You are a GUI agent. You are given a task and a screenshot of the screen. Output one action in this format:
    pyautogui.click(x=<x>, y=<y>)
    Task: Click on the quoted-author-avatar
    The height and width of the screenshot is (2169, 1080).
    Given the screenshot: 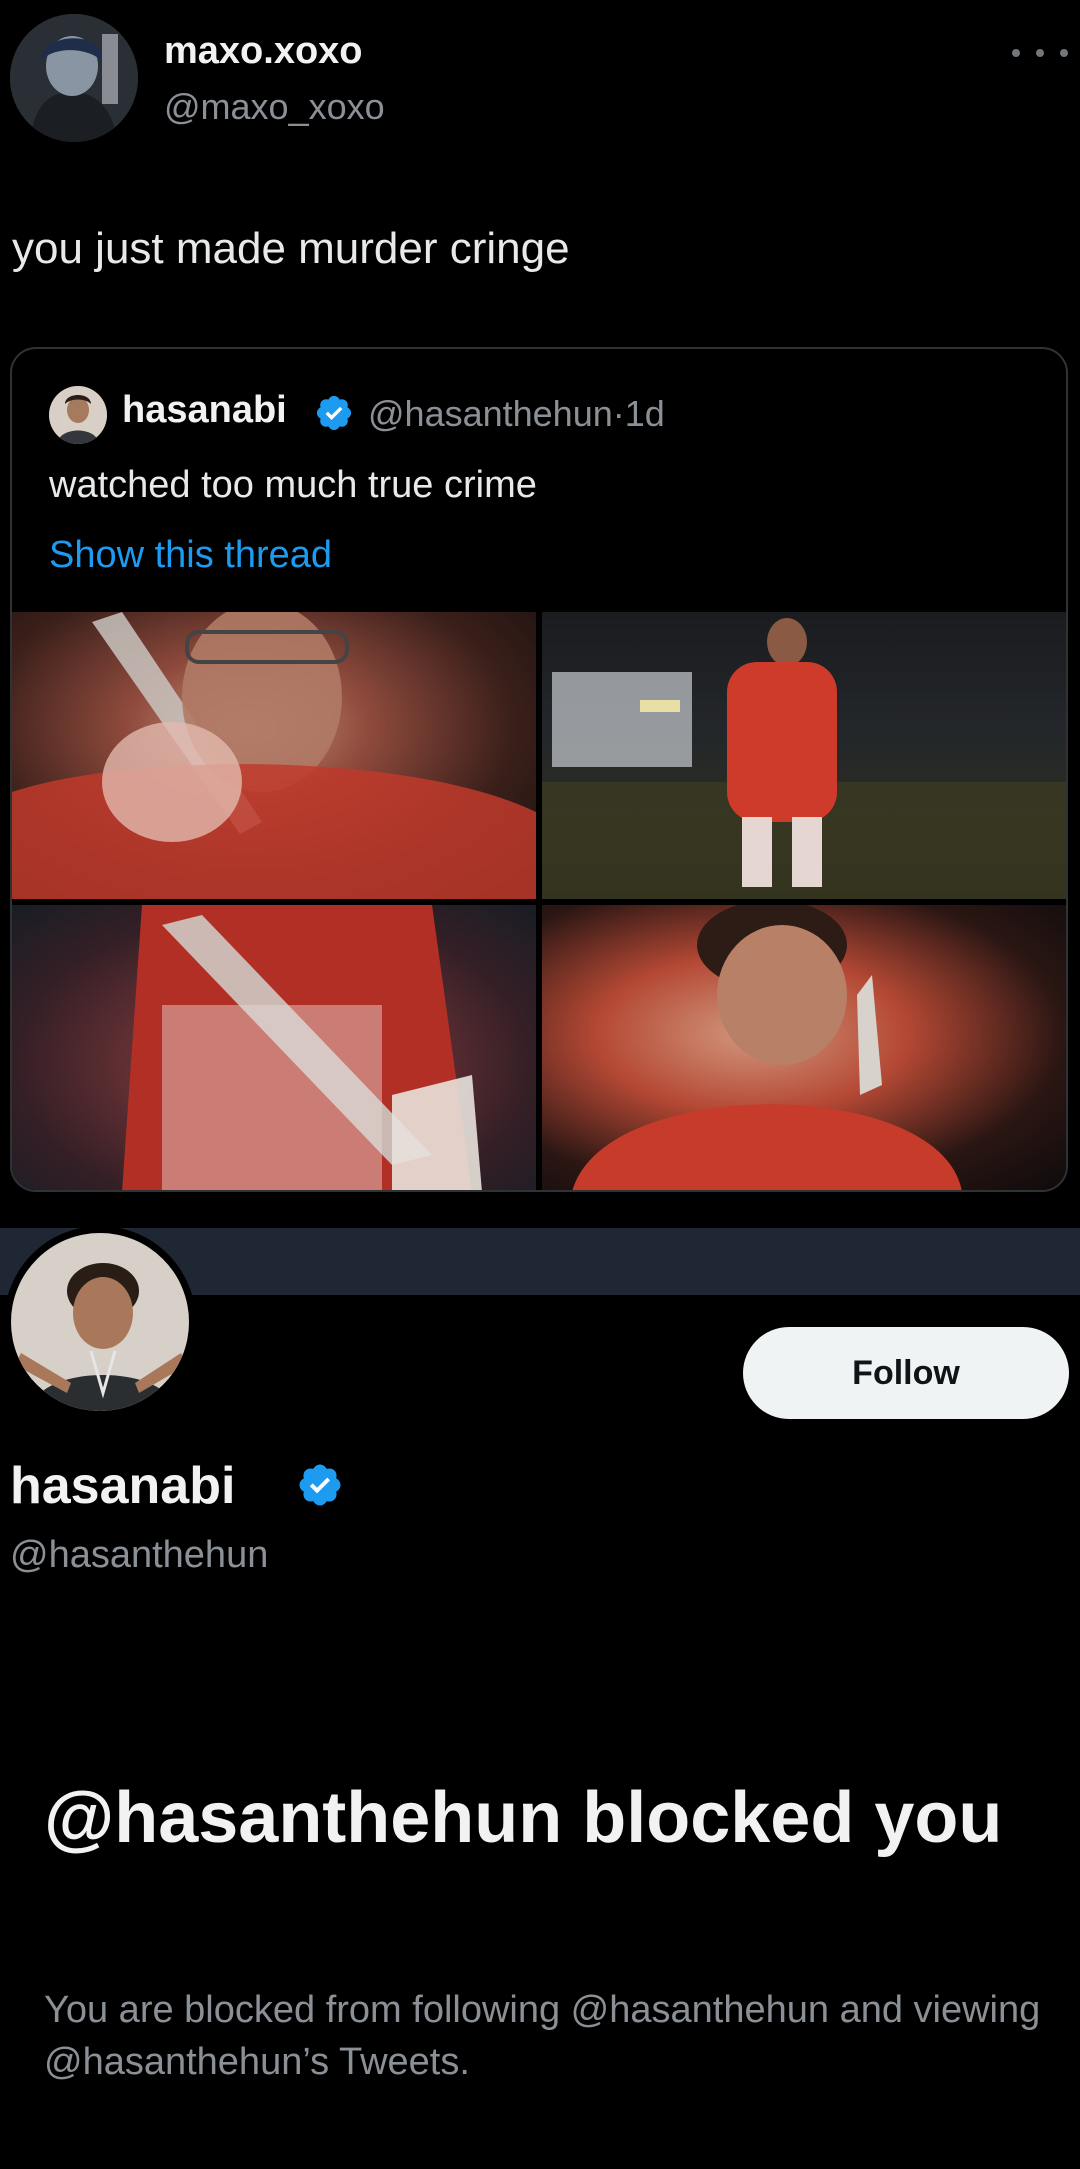 What is the action you would take?
    pyautogui.click(x=78, y=415)
    